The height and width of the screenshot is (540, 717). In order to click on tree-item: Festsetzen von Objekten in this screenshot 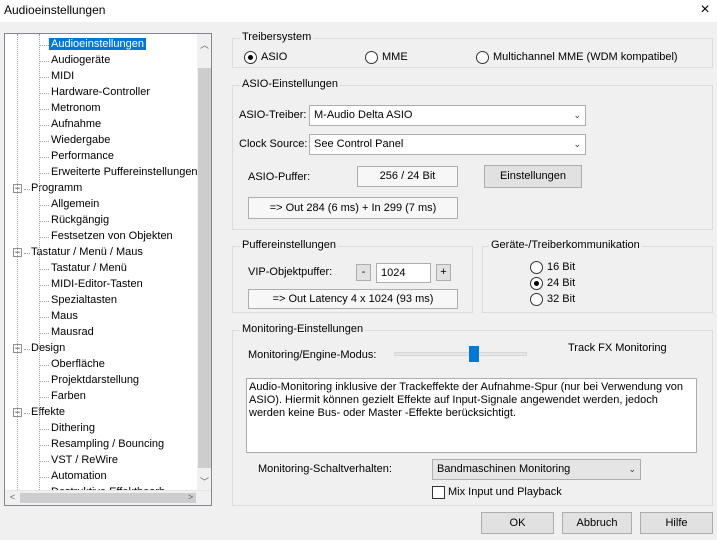, I will do `click(112, 237)`.